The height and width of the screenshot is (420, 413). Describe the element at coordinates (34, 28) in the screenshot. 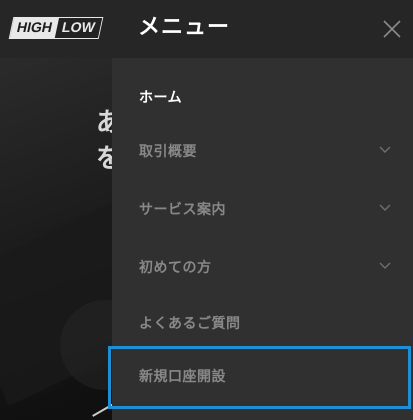

I see `logo-high-text: HIGH` at that location.